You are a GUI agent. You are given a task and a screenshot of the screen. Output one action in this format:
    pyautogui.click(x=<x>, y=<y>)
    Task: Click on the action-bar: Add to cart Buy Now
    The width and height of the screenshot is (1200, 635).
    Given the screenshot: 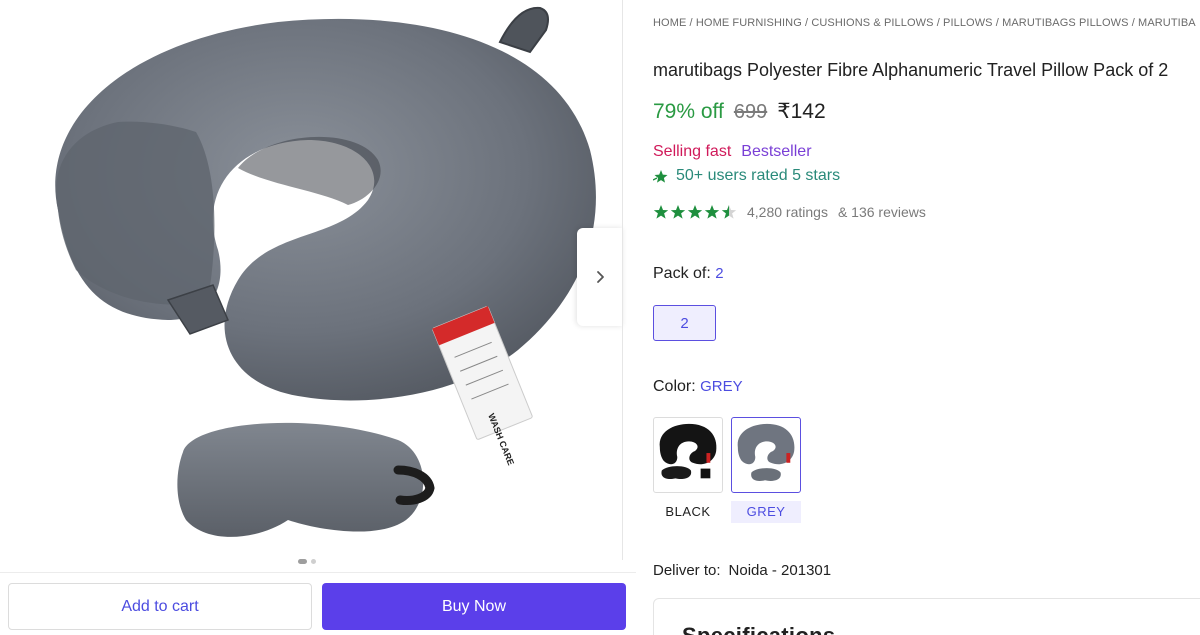 What is the action you would take?
    pyautogui.click(x=318, y=603)
    